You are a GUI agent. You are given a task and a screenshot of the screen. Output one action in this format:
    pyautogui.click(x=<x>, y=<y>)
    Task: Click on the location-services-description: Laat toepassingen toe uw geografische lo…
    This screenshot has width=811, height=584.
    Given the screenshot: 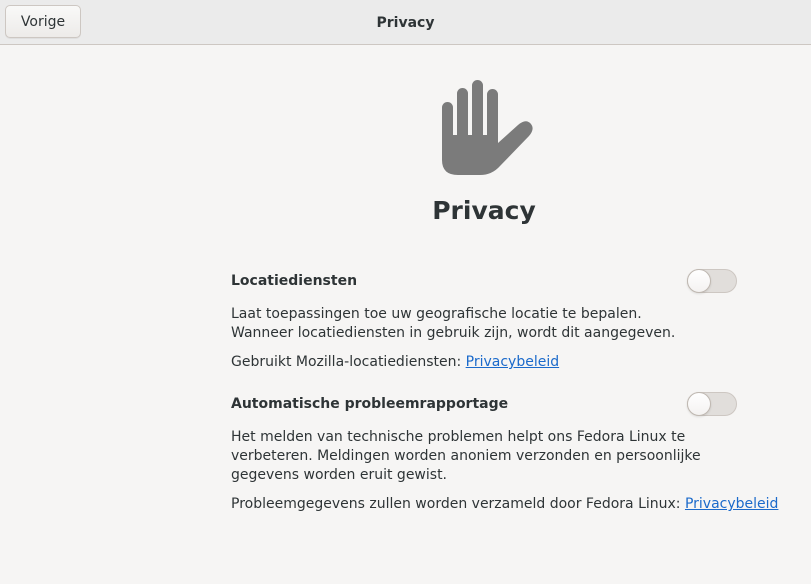 What is the action you would take?
    pyautogui.click(x=453, y=323)
    